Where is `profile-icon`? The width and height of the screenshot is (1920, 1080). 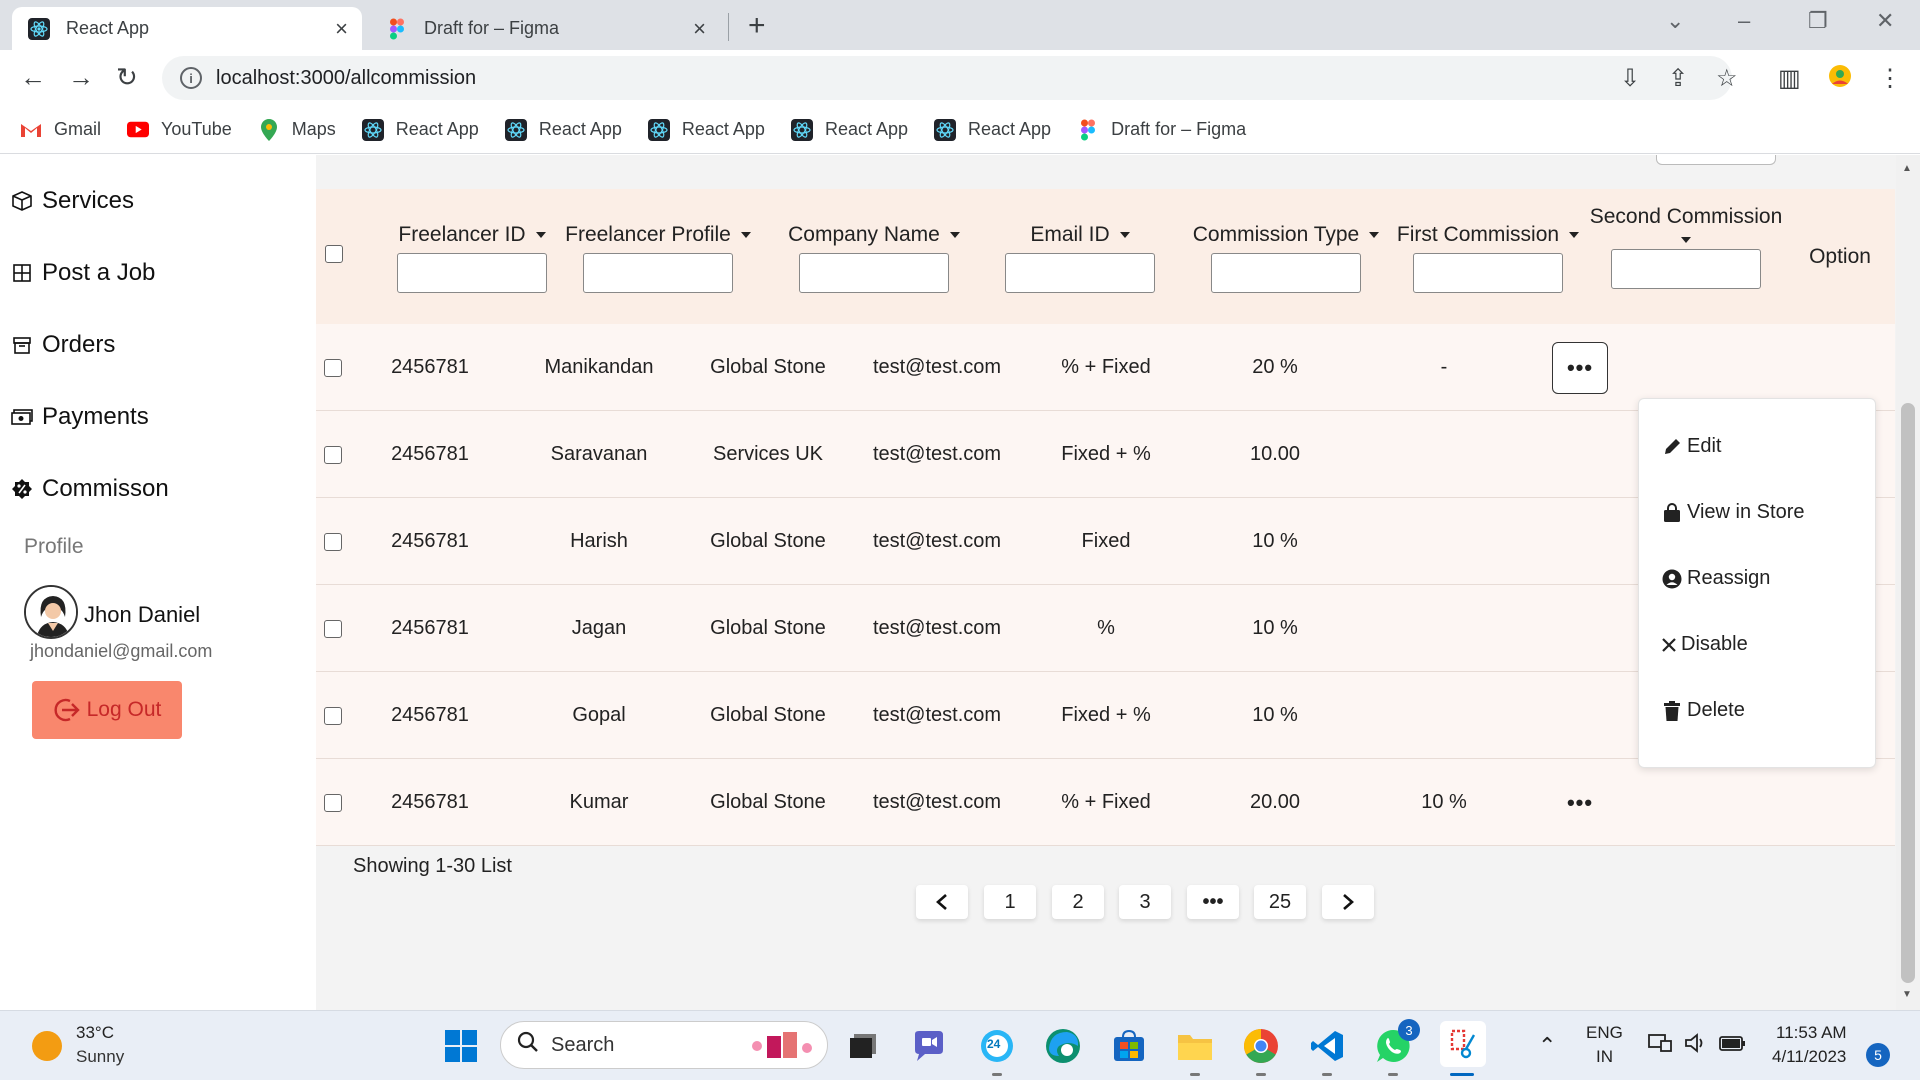
profile-icon is located at coordinates (1840, 79).